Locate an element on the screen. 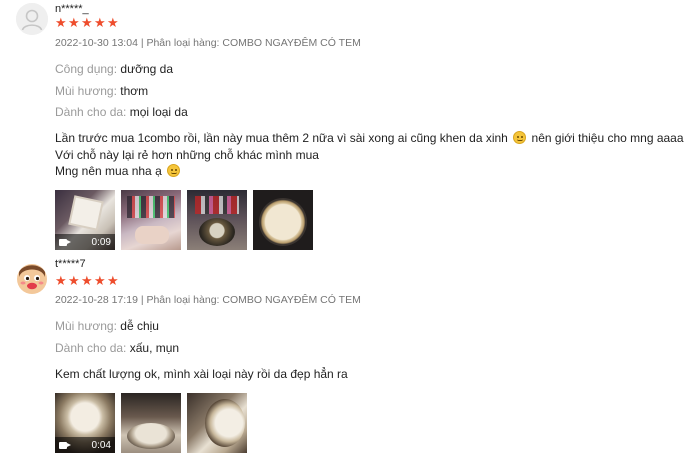 This screenshot has width=700, height=460. video-duration: 0:09 is located at coordinates (101, 242).